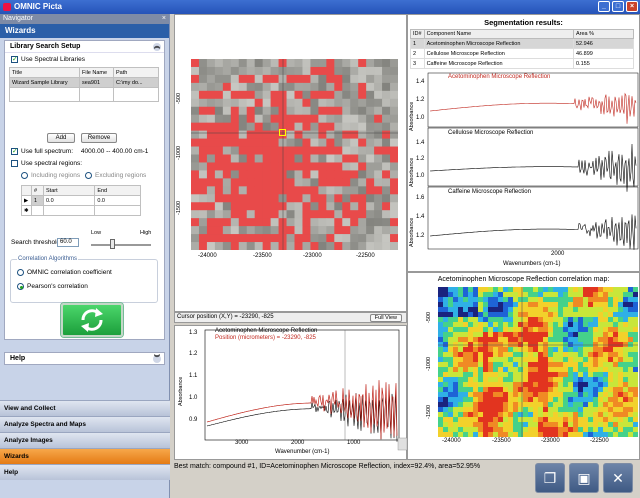 This screenshot has width=640, height=498. I want to click on close-wizard-button: ✕, so click(618, 478).